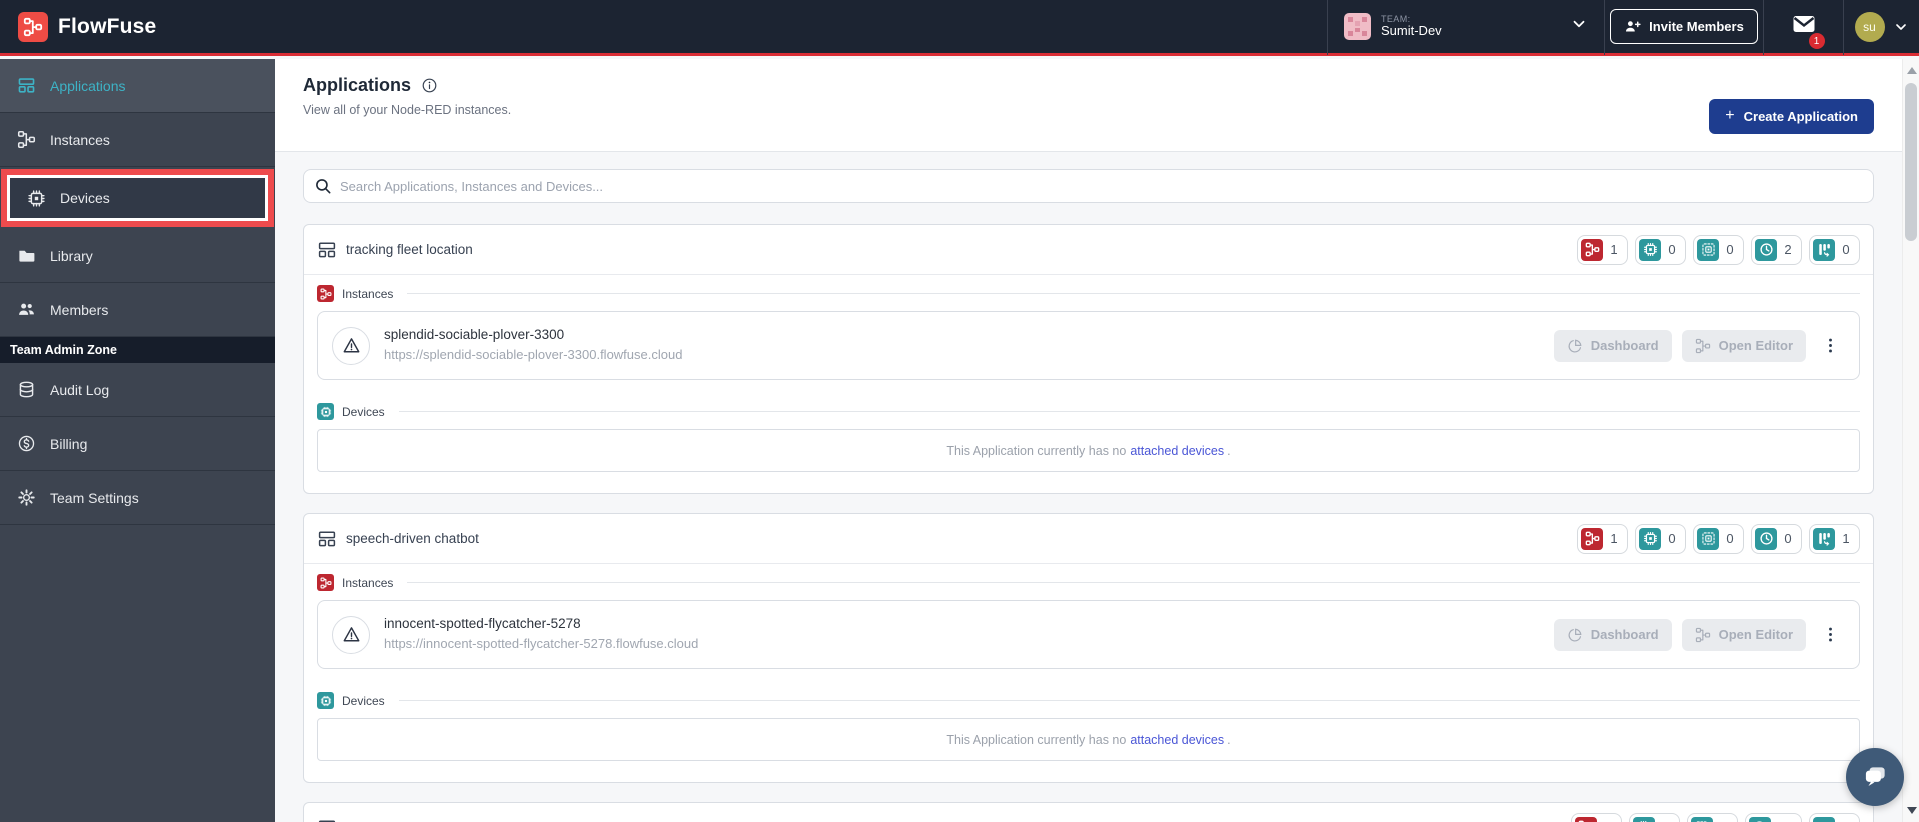 The width and height of the screenshot is (1919, 822). Describe the element at coordinates (137, 498) in the screenshot. I see `sidebar-item-team-settings: Team Settings` at that location.